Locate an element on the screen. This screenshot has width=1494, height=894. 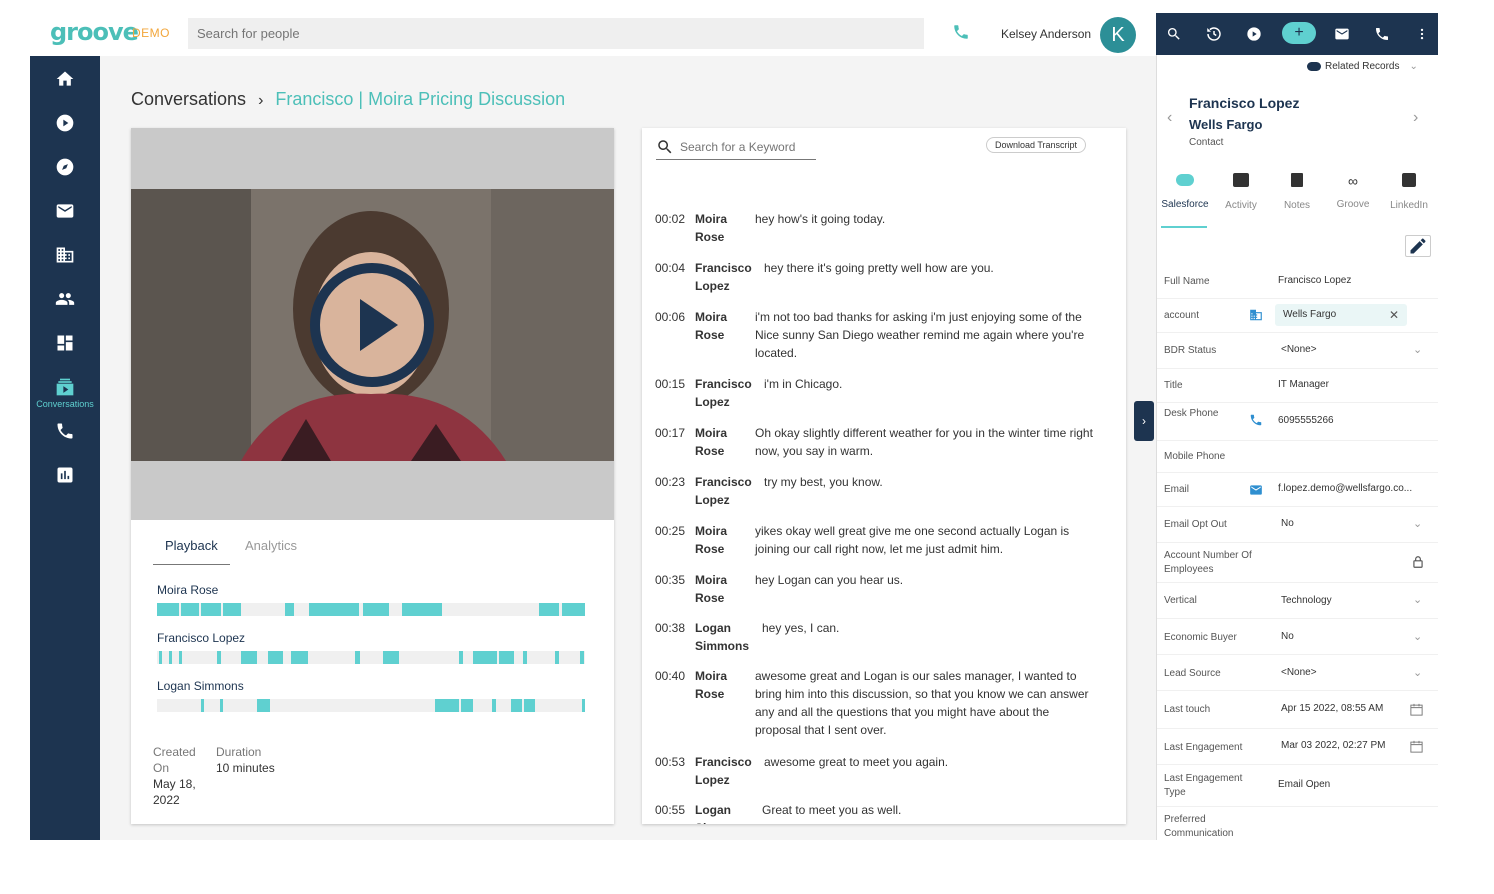
next-record-icon: › is located at coordinates (1415, 118).